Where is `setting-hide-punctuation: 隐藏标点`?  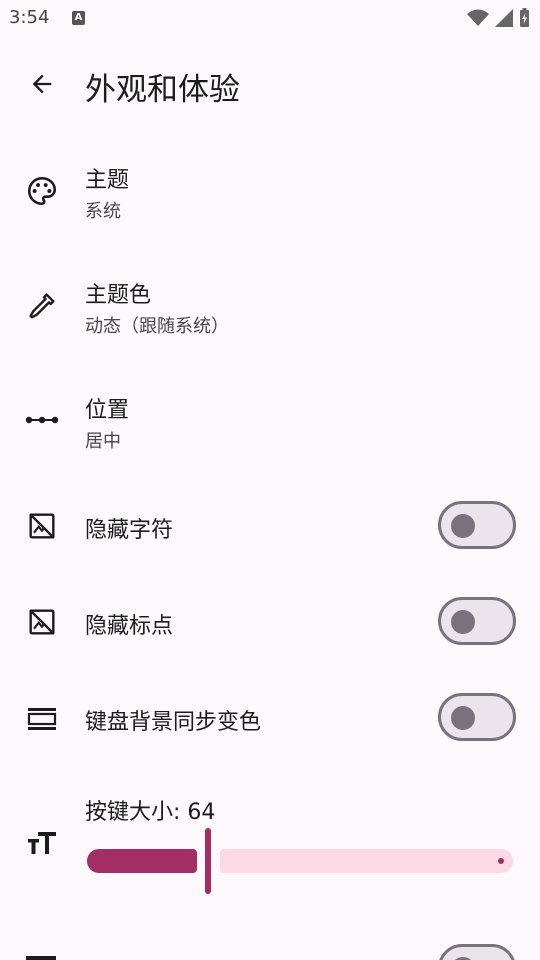
setting-hide-punctuation: 隐藏标点 is located at coordinates (270, 622).